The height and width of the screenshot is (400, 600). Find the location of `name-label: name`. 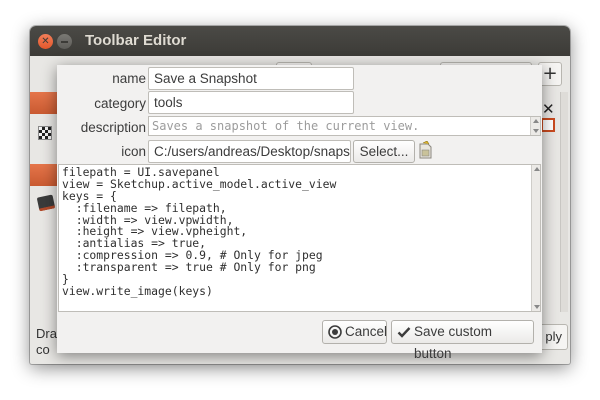

name-label: name is located at coordinates (129, 78).